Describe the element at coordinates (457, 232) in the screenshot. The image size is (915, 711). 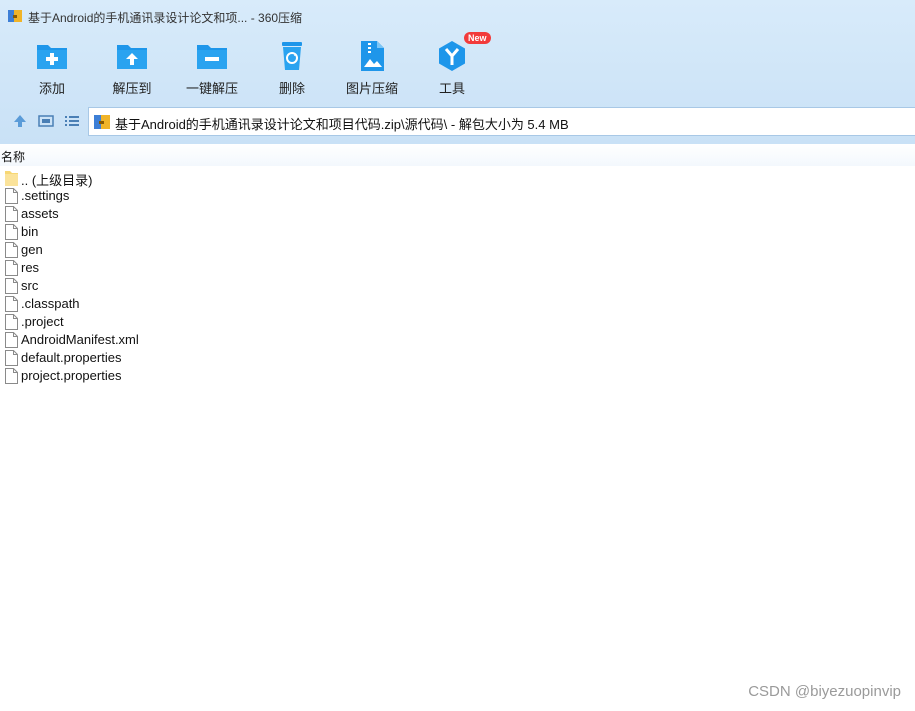
I see `list-item: bin` at that location.